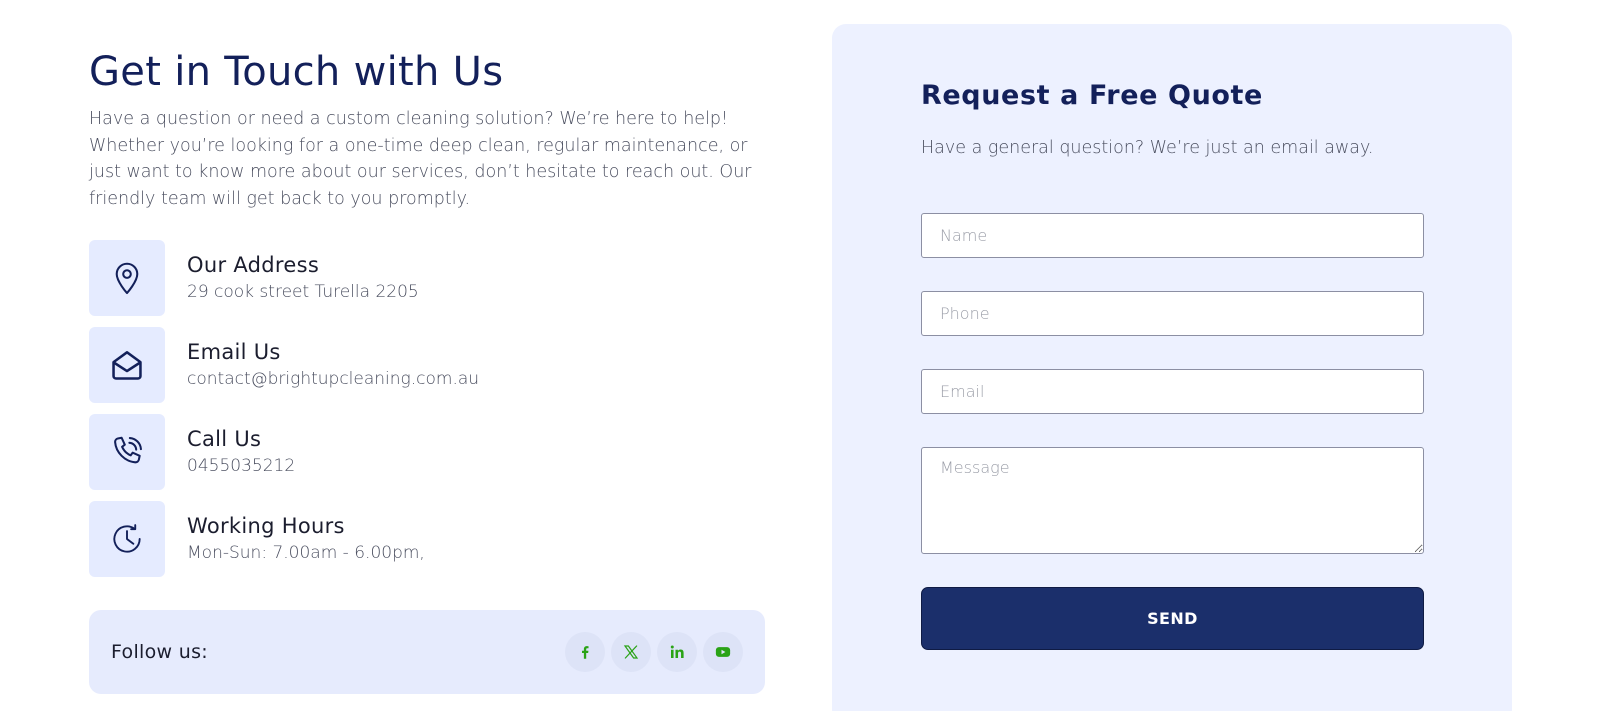  Describe the element at coordinates (241, 466) in the screenshot. I see `info-value: 0455035212` at that location.